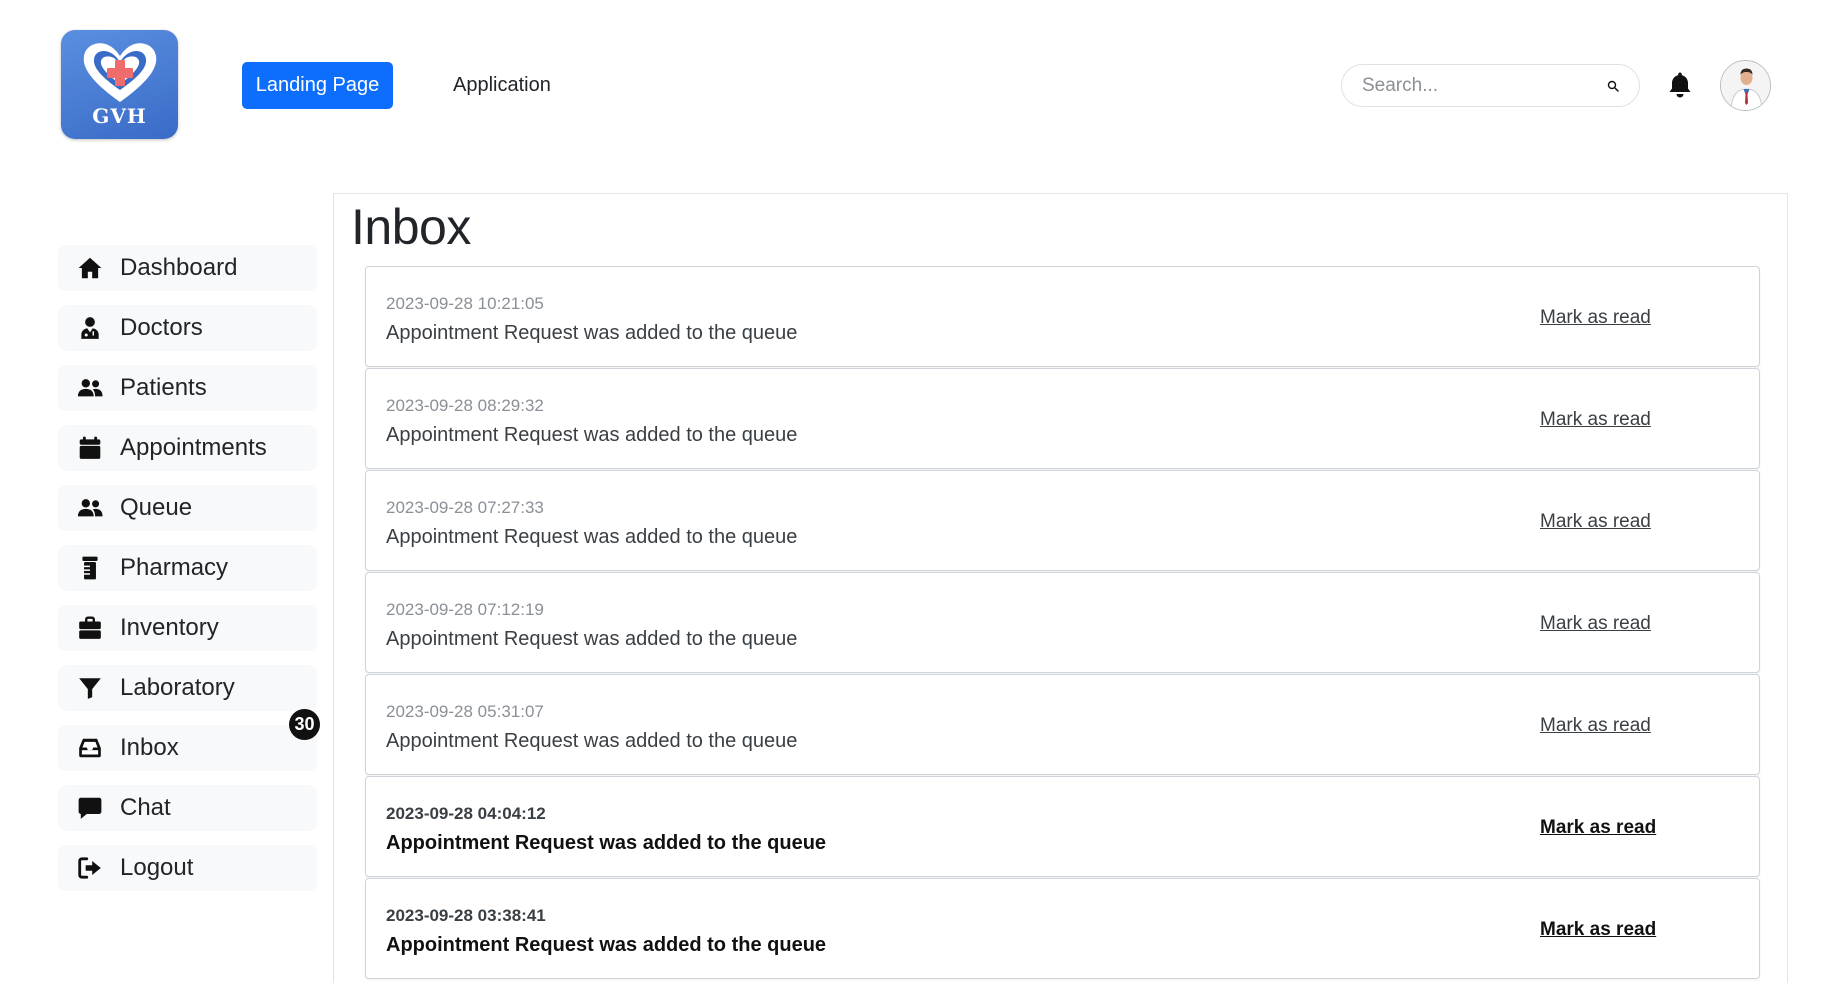  I want to click on search-input, so click(1484, 85).